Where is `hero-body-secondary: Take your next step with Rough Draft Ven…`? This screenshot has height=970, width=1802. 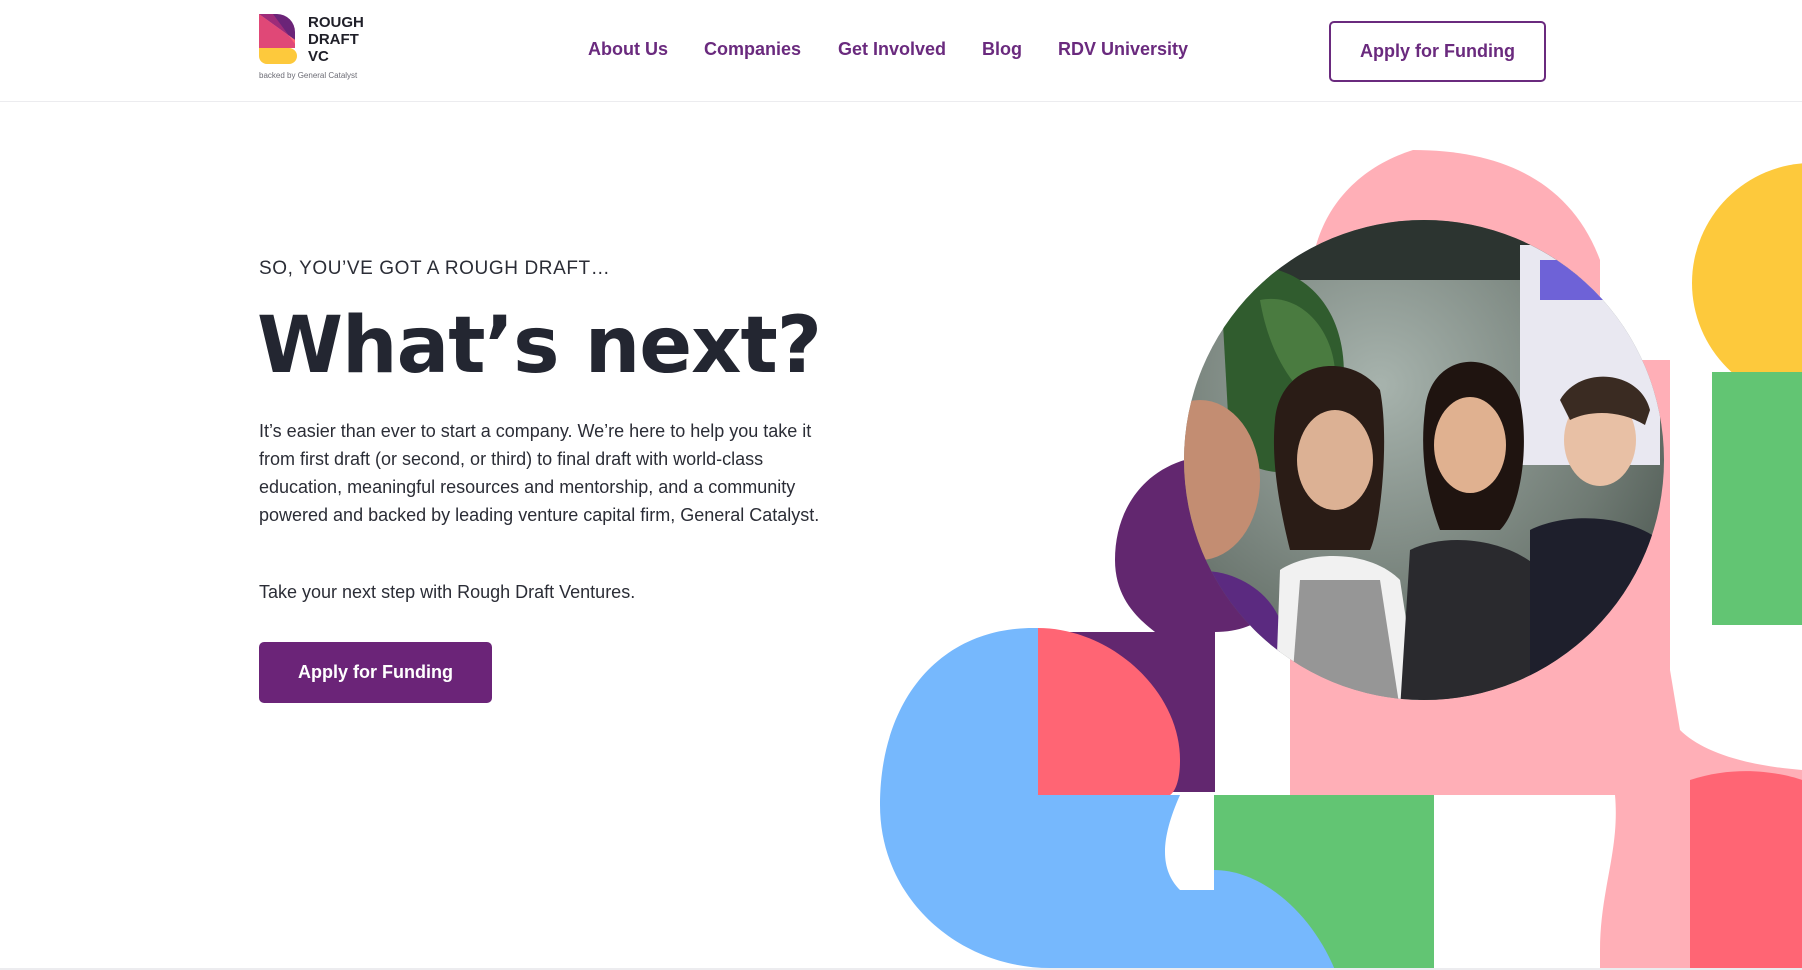 hero-body-secondary: Take your next step with Rough Draft Ven… is located at coordinates (447, 592).